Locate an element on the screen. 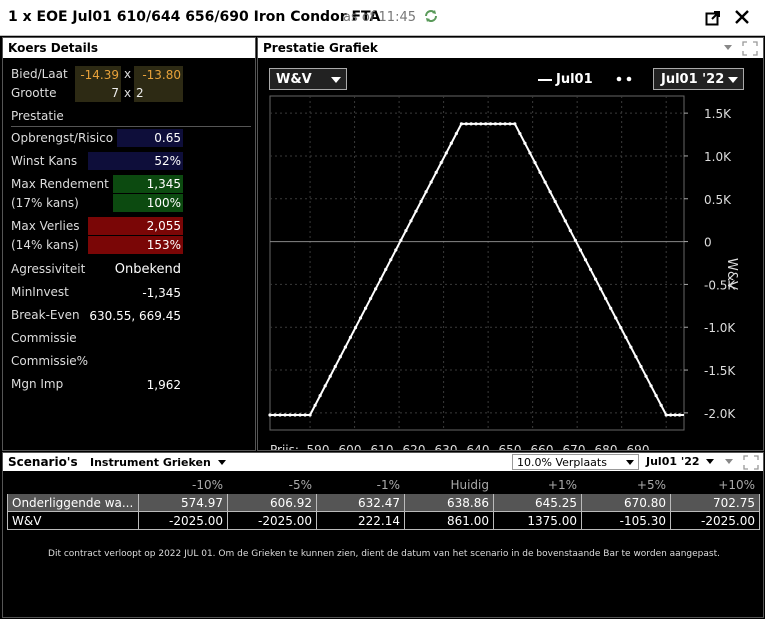  table-cell: 1375.00 is located at coordinates (537, 520).